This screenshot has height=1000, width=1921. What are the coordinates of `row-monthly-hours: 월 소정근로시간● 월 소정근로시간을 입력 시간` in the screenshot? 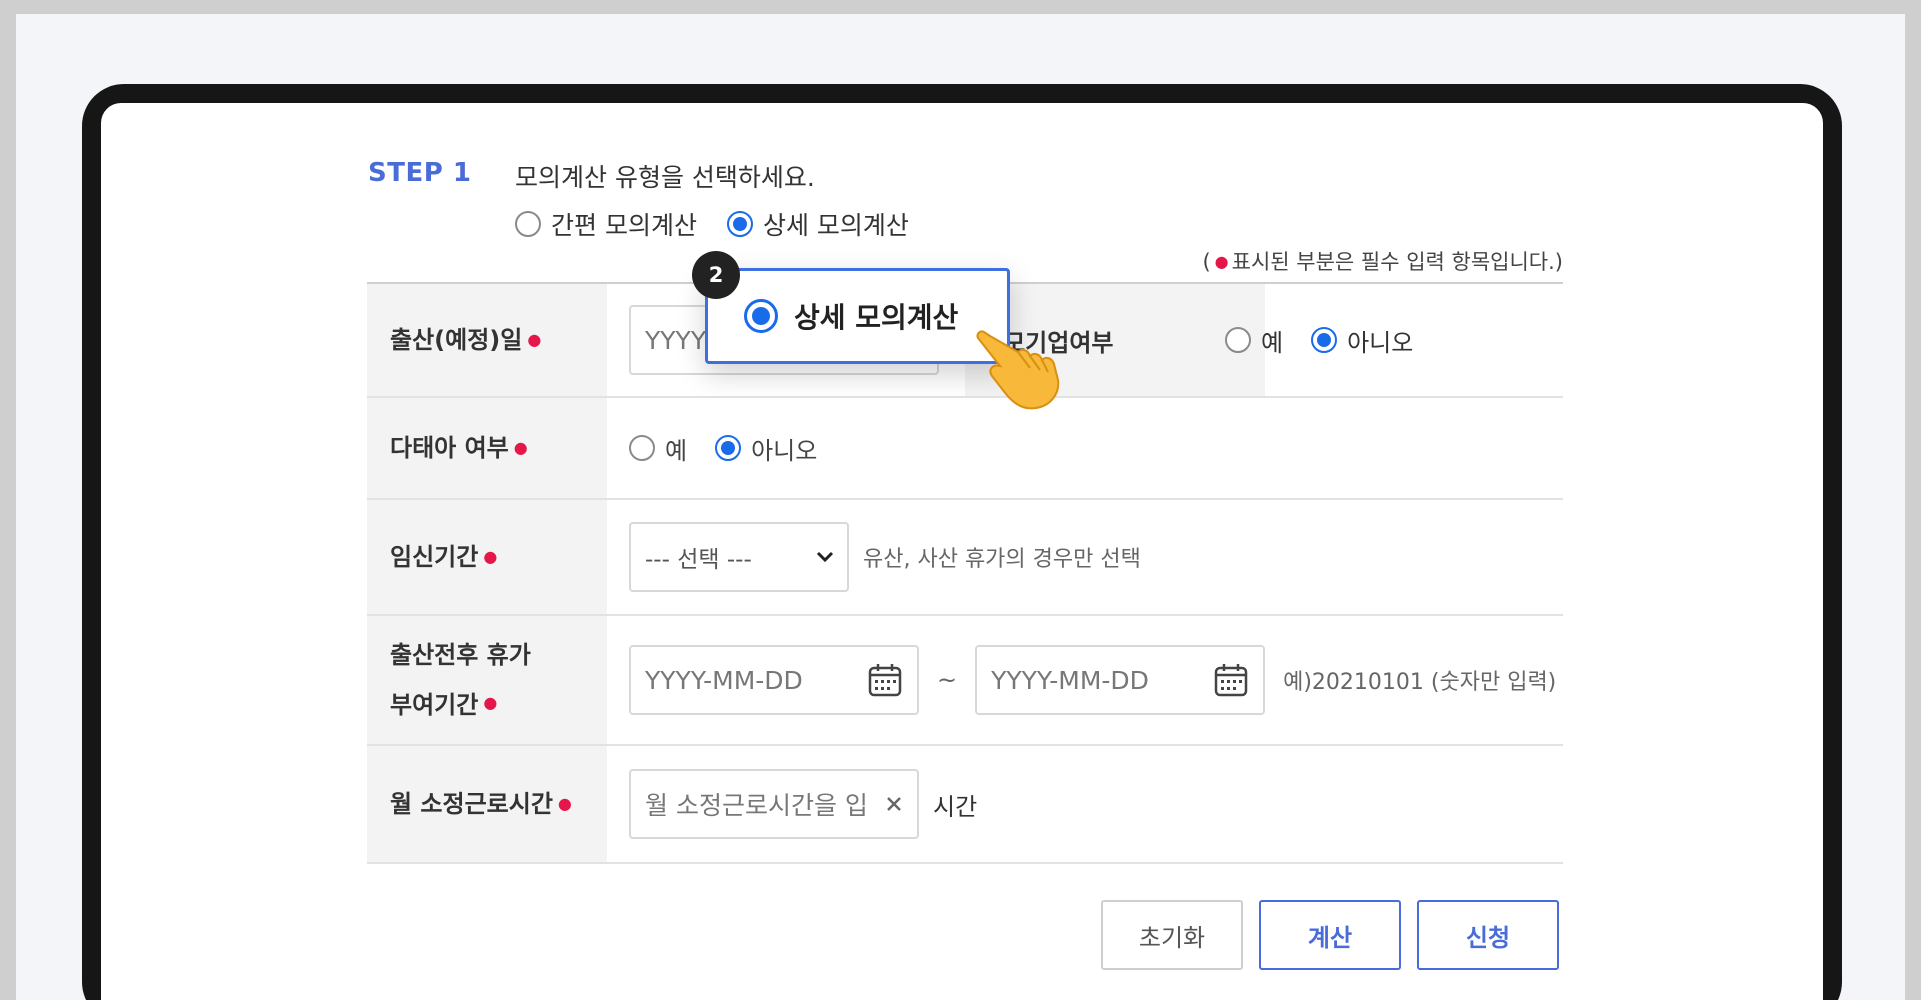 It's located at (965, 805).